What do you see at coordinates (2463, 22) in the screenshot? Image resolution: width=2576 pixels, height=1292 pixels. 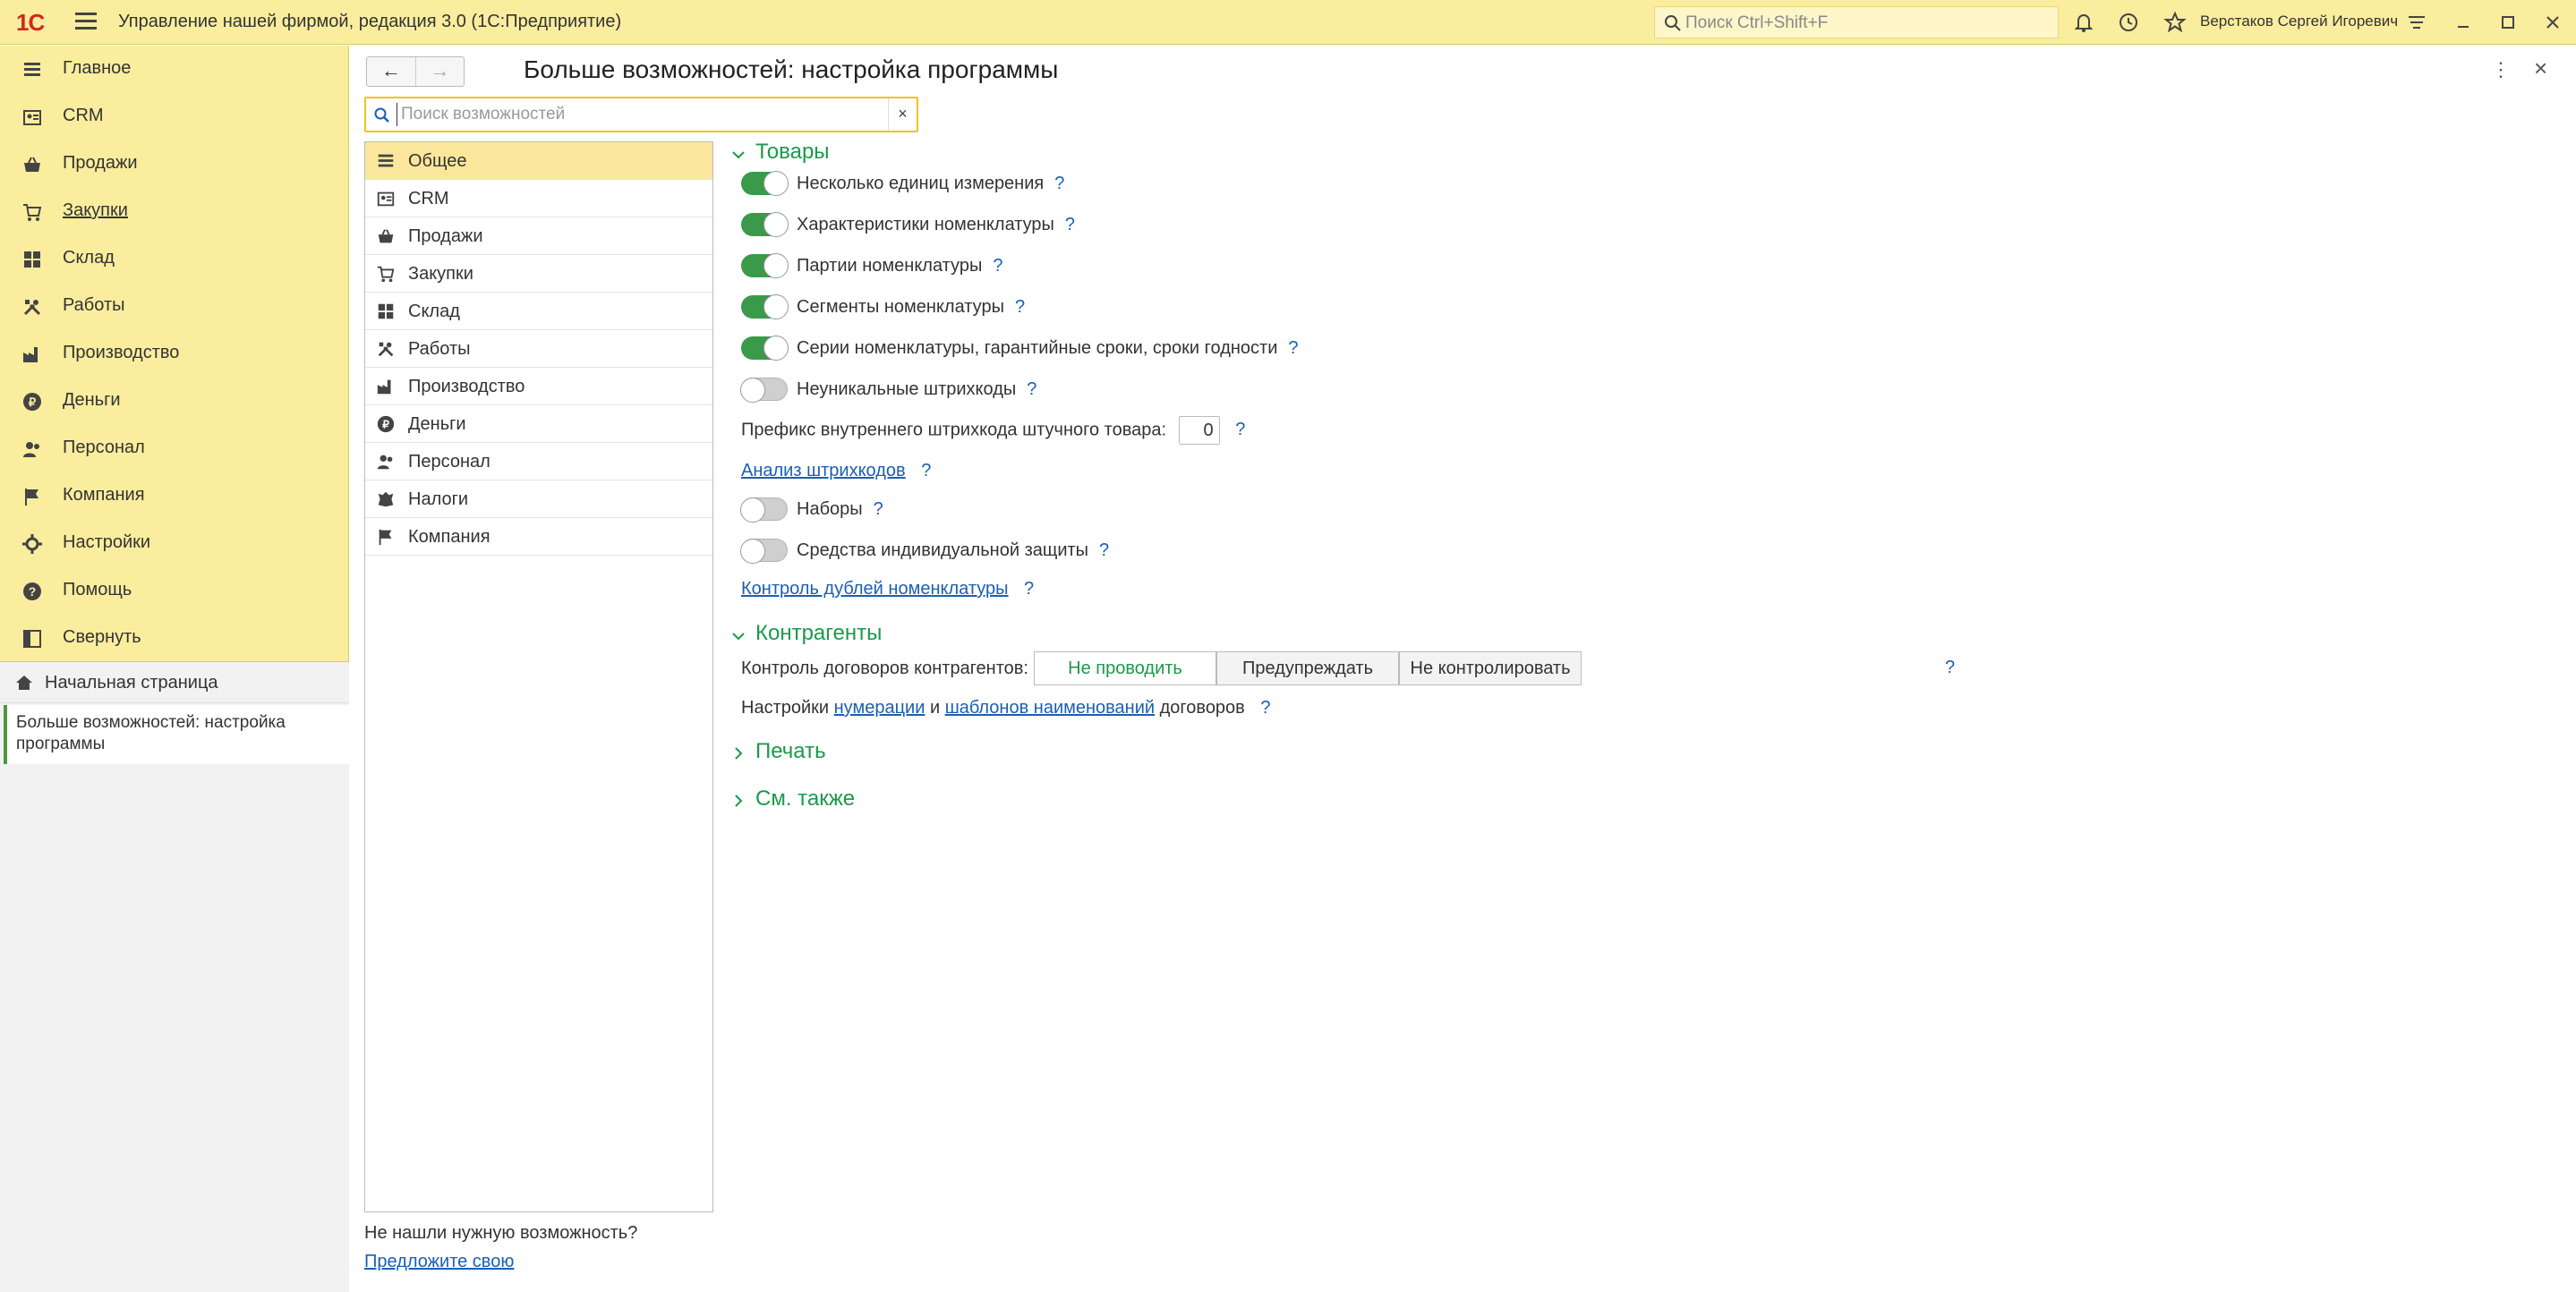 I see `minimize-icon` at bounding box center [2463, 22].